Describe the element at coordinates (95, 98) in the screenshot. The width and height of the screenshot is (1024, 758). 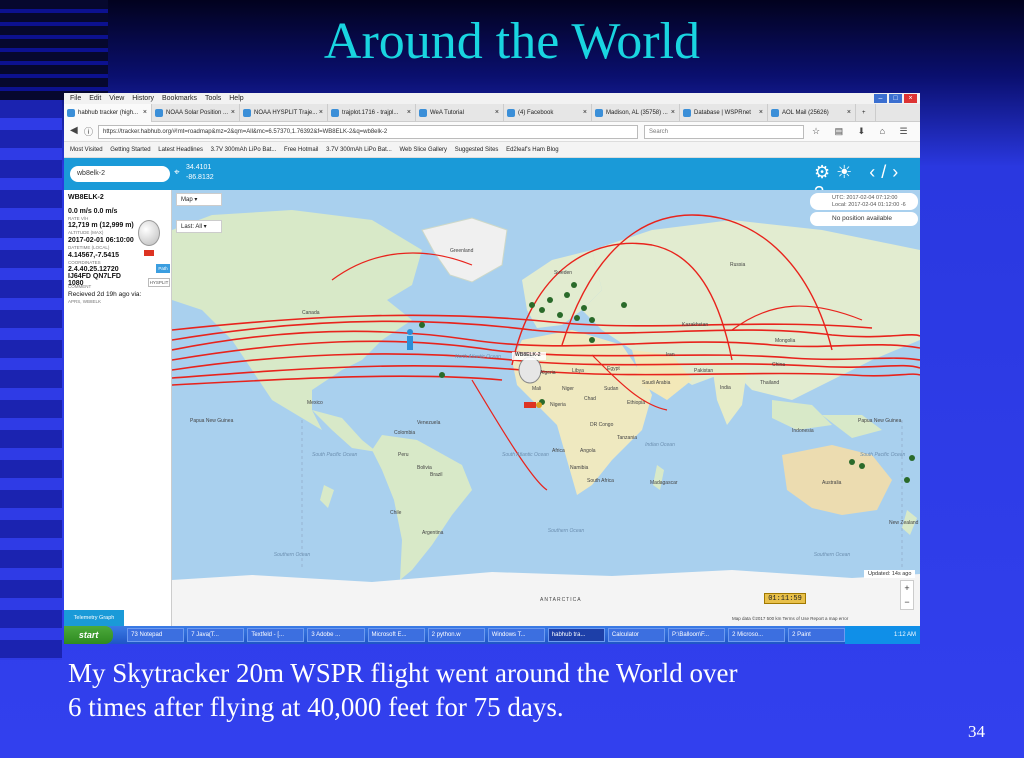
I see `menu-edit: Edit` at that location.